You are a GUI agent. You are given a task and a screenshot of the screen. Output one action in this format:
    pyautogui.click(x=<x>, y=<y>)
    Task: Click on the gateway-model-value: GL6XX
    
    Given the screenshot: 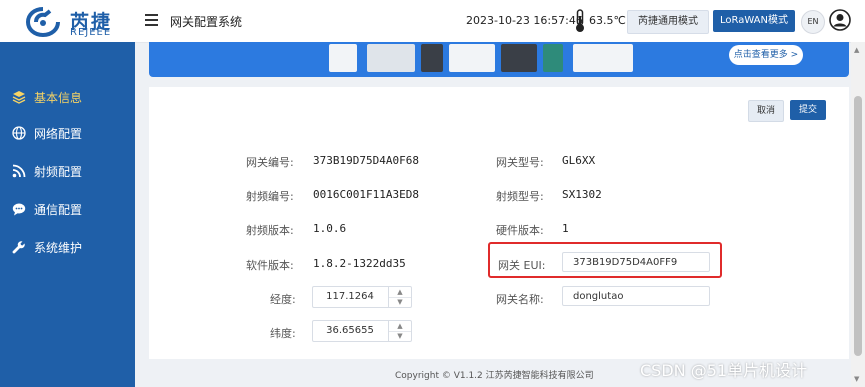 What is the action you would take?
    pyautogui.click(x=579, y=160)
    